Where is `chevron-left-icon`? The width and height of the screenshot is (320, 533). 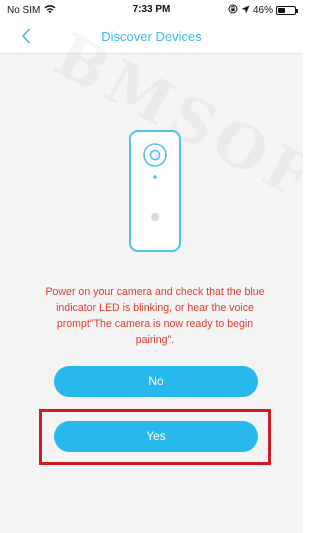
chevron-left-icon is located at coordinates (26, 36).